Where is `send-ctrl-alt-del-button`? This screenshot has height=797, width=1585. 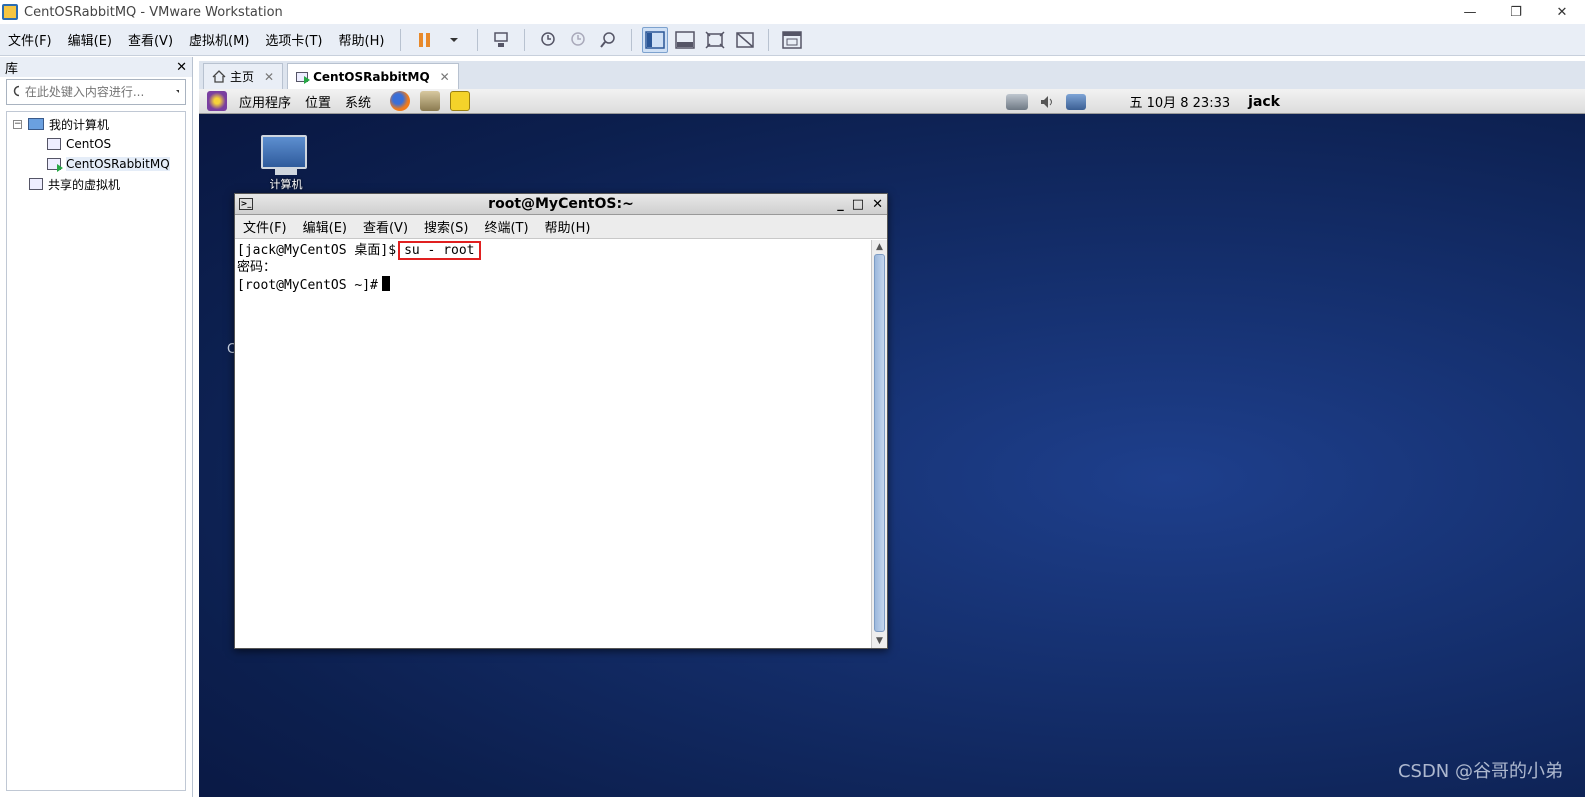 send-ctrl-alt-del-button is located at coordinates (501, 40).